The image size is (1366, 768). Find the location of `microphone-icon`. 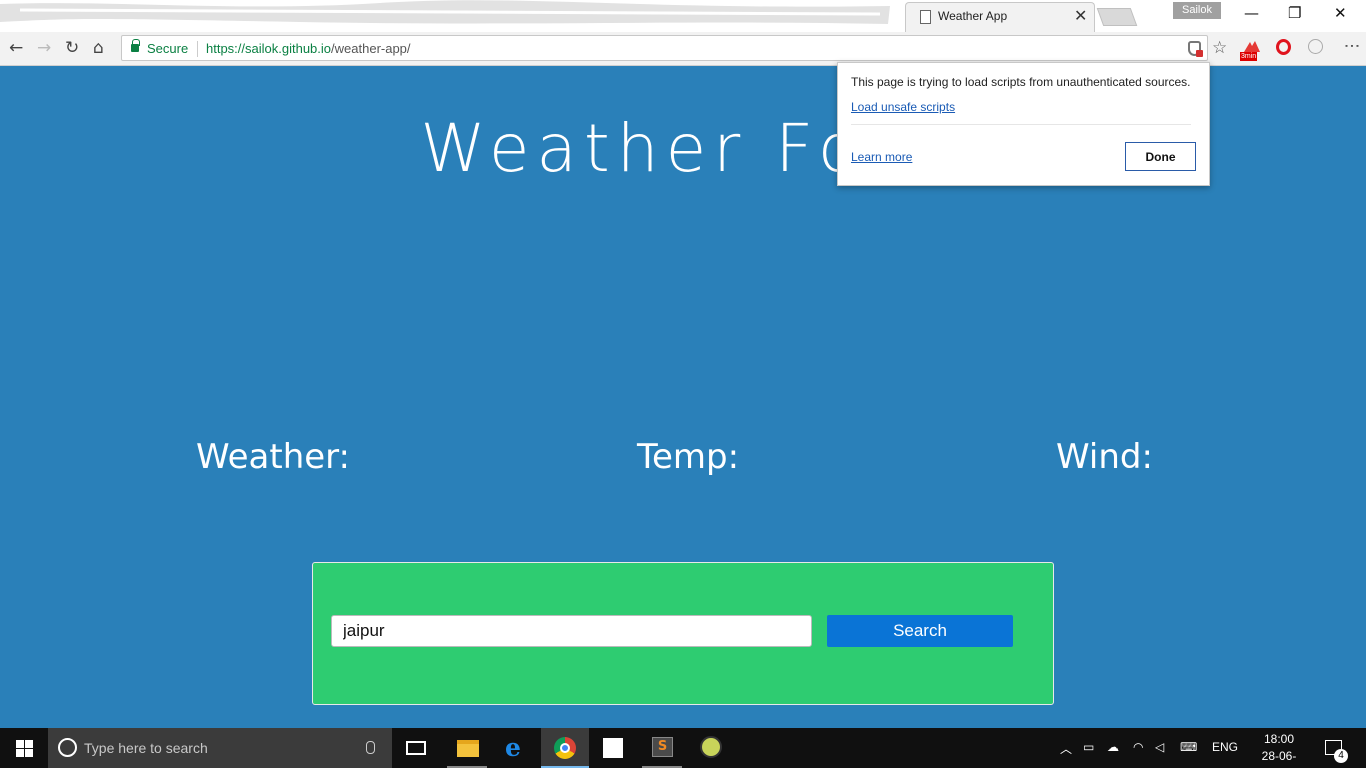

microphone-icon is located at coordinates (370, 747).